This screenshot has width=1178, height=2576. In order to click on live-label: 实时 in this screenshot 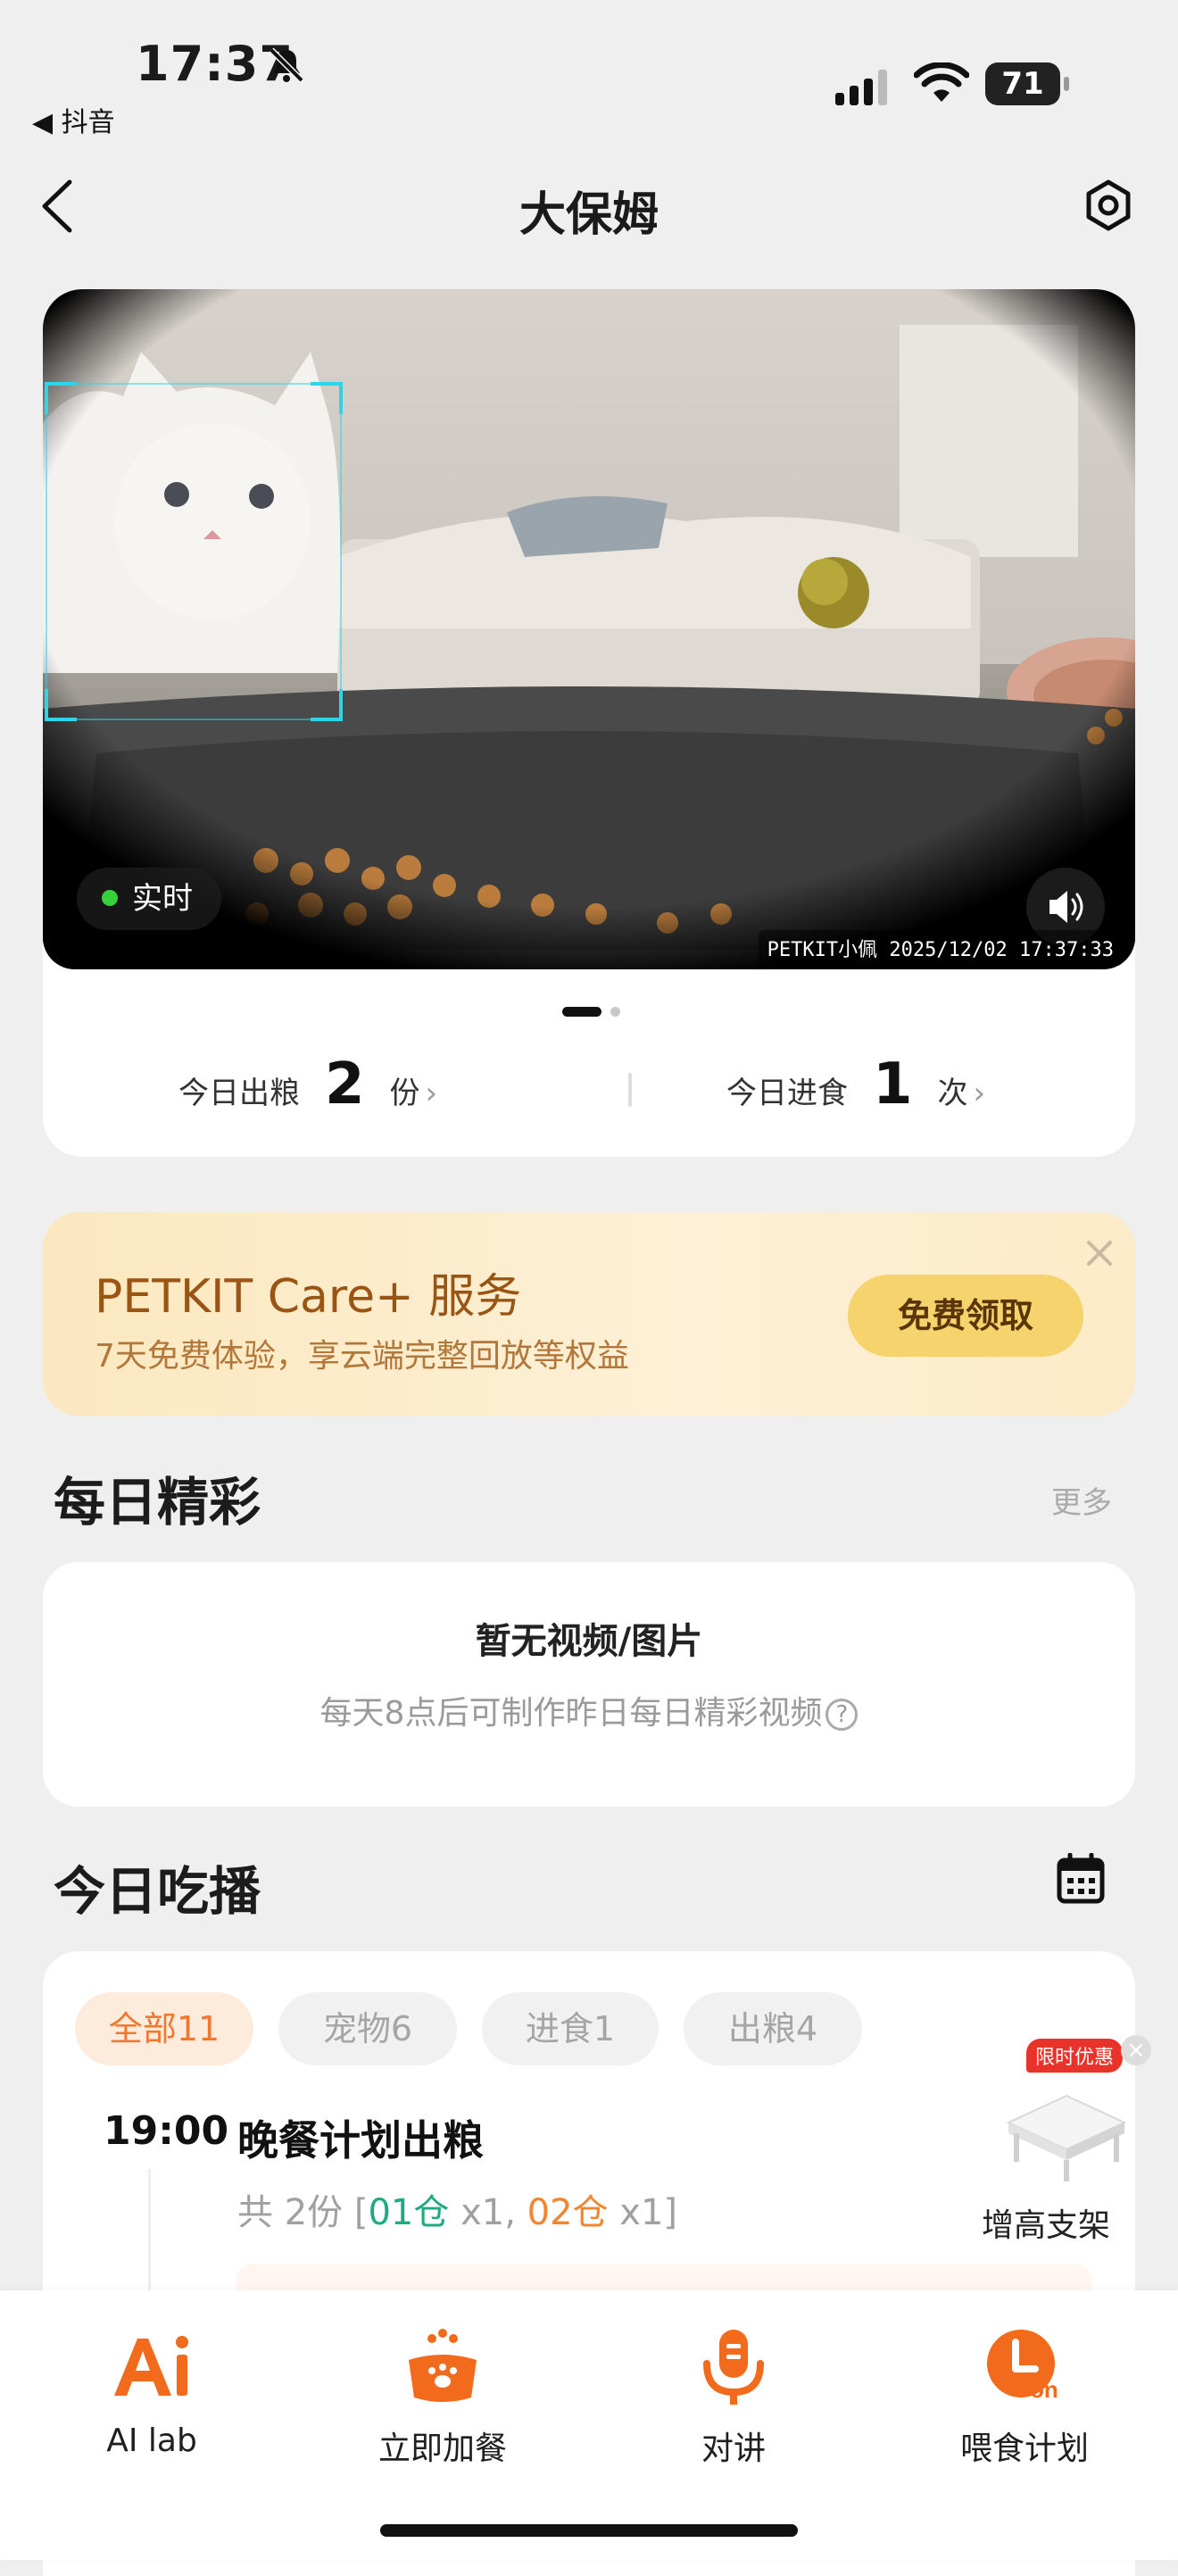, I will do `click(162, 899)`.